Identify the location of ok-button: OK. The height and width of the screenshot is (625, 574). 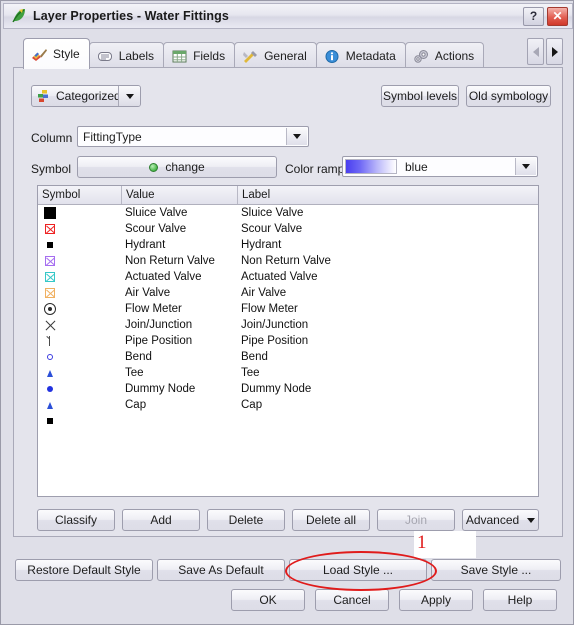
(268, 600).